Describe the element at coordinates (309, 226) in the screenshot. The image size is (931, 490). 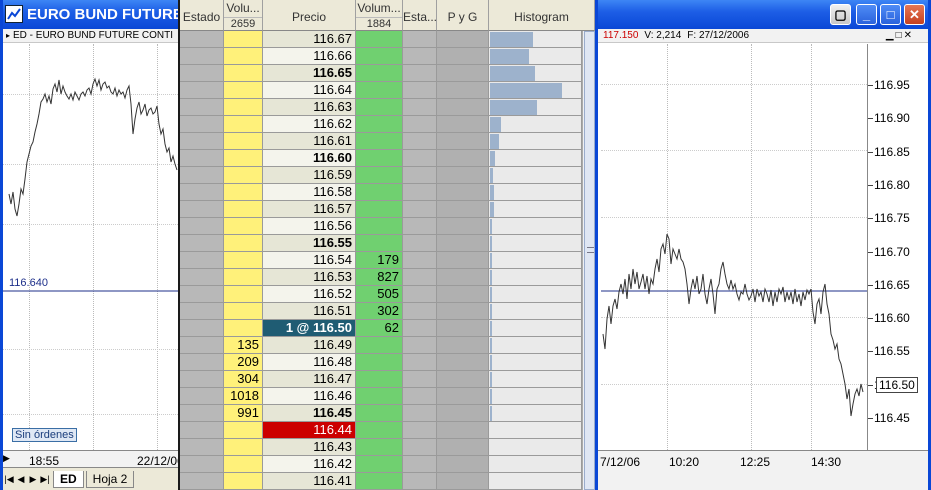
I see `price-cell: 116.56` at that location.